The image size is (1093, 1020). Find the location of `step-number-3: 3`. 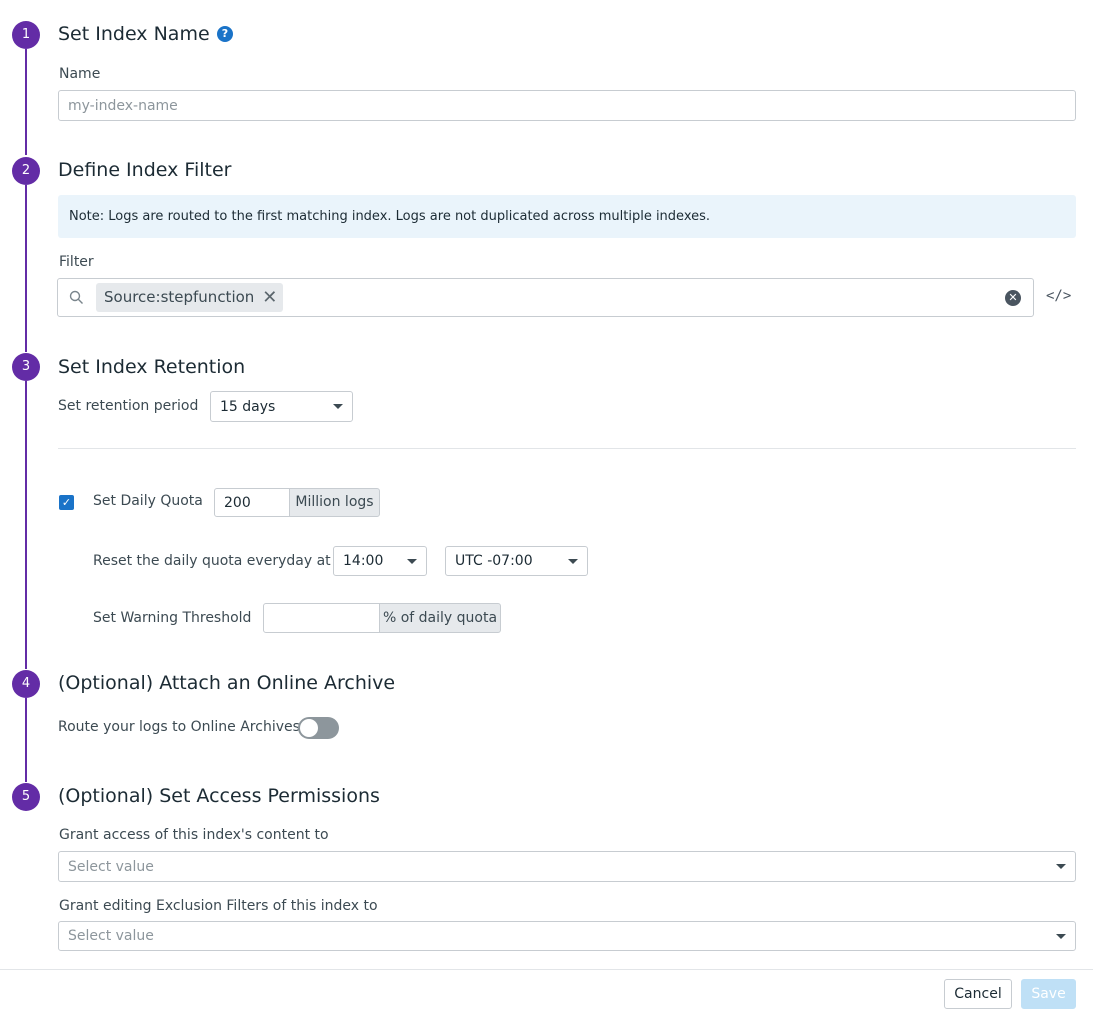

step-number-3: 3 is located at coordinates (26, 367).